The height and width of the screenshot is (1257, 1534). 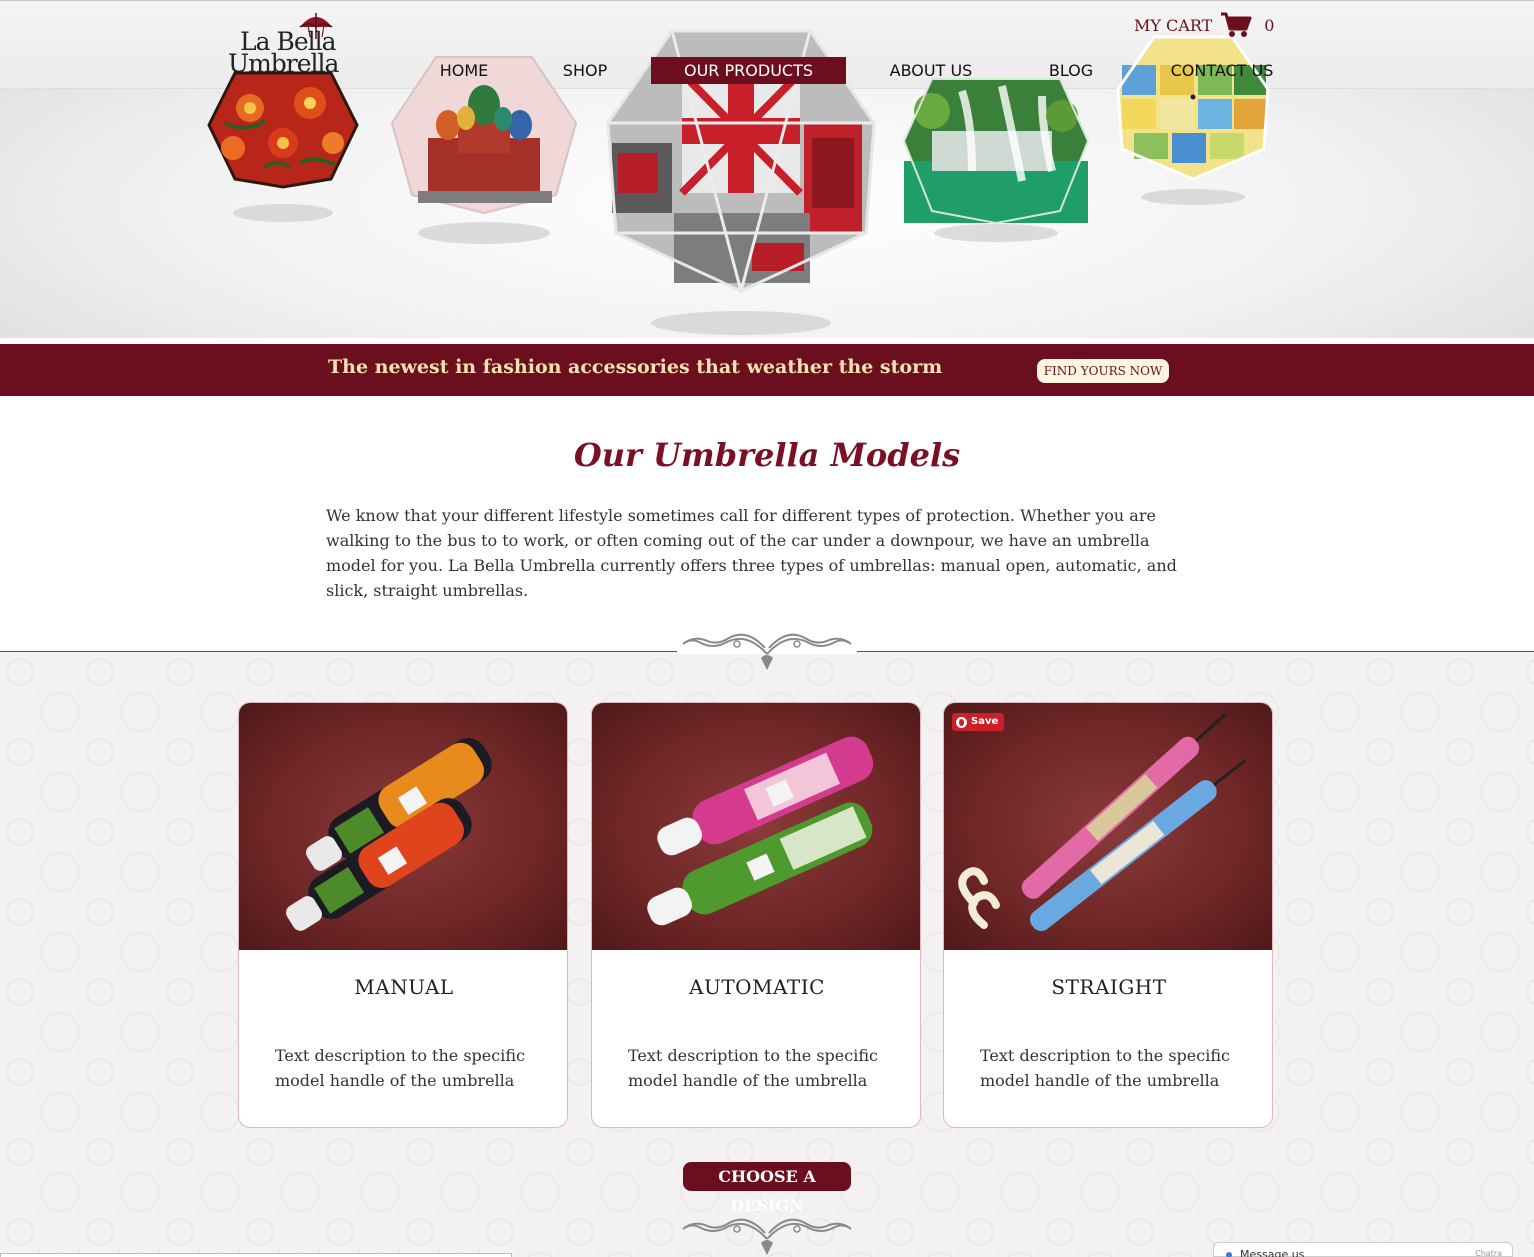 What do you see at coordinates (1222, 70) in the screenshot?
I see `nav-contact-us: CONTACT US` at bounding box center [1222, 70].